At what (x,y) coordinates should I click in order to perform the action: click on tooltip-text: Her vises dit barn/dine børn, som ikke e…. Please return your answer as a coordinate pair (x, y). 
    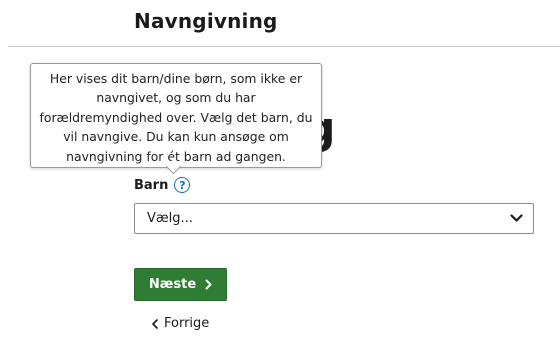
    Looking at the image, I should click on (176, 117).